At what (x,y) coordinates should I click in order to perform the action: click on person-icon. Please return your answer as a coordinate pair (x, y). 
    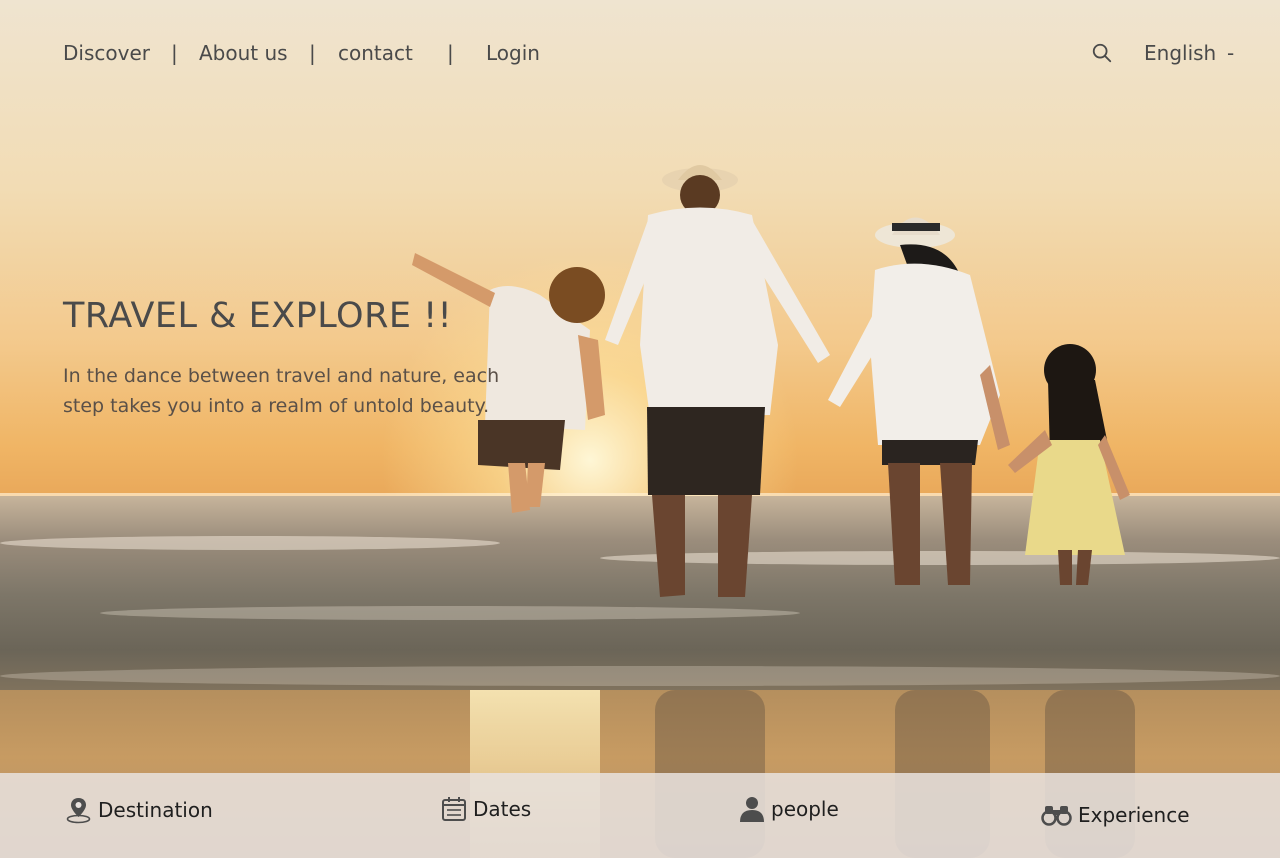
    Looking at the image, I should click on (752, 809).